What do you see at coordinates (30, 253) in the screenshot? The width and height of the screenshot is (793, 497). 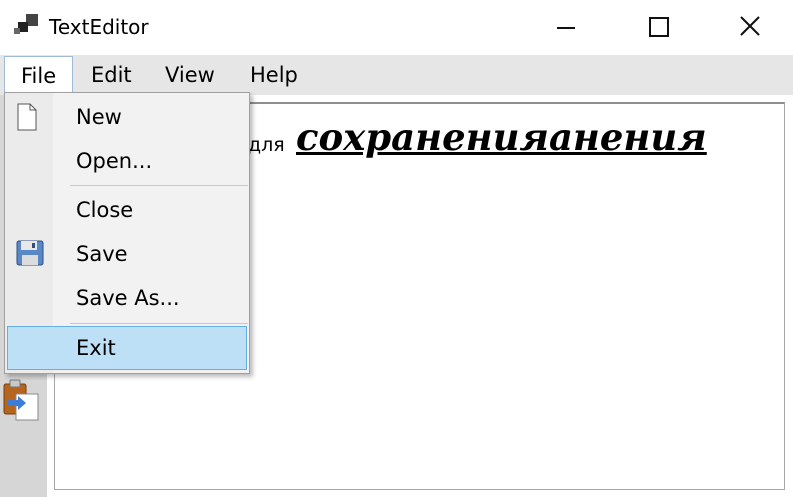 I see `floppy-disk-icon` at bounding box center [30, 253].